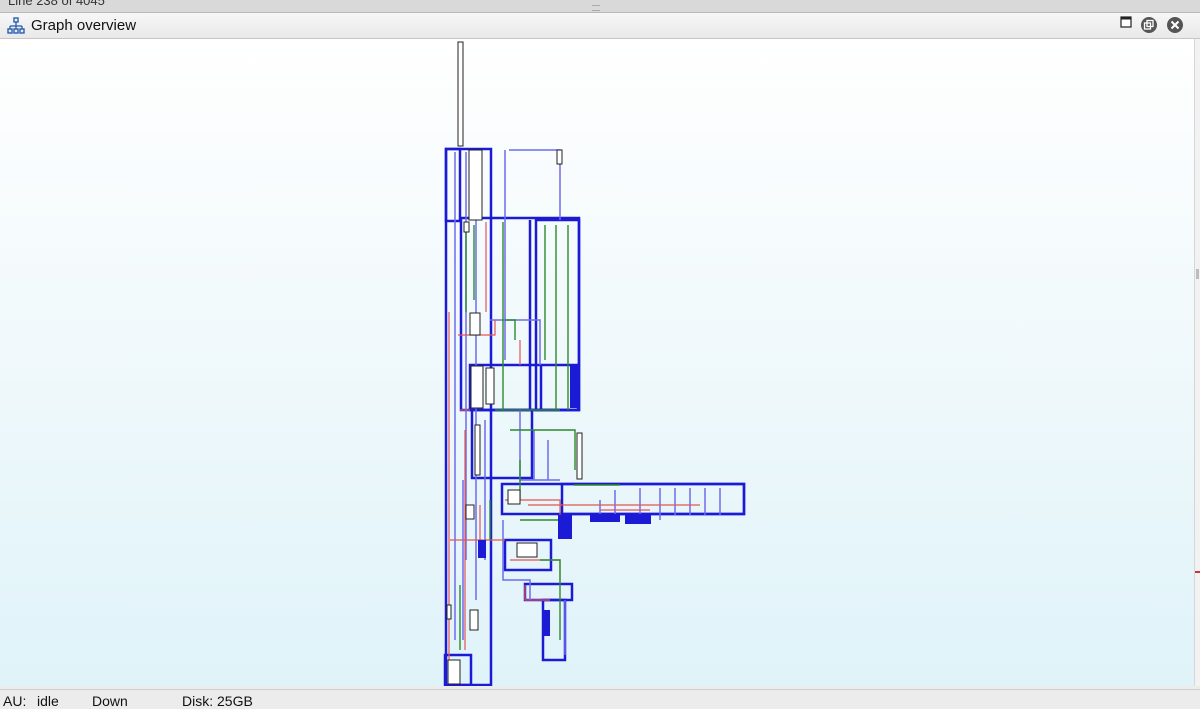 The height and width of the screenshot is (709, 1200). What do you see at coordinates (56, 4) in the screenshot?
I see `line-counter: Line 238 of 4045` at bounding box center [56, 4].